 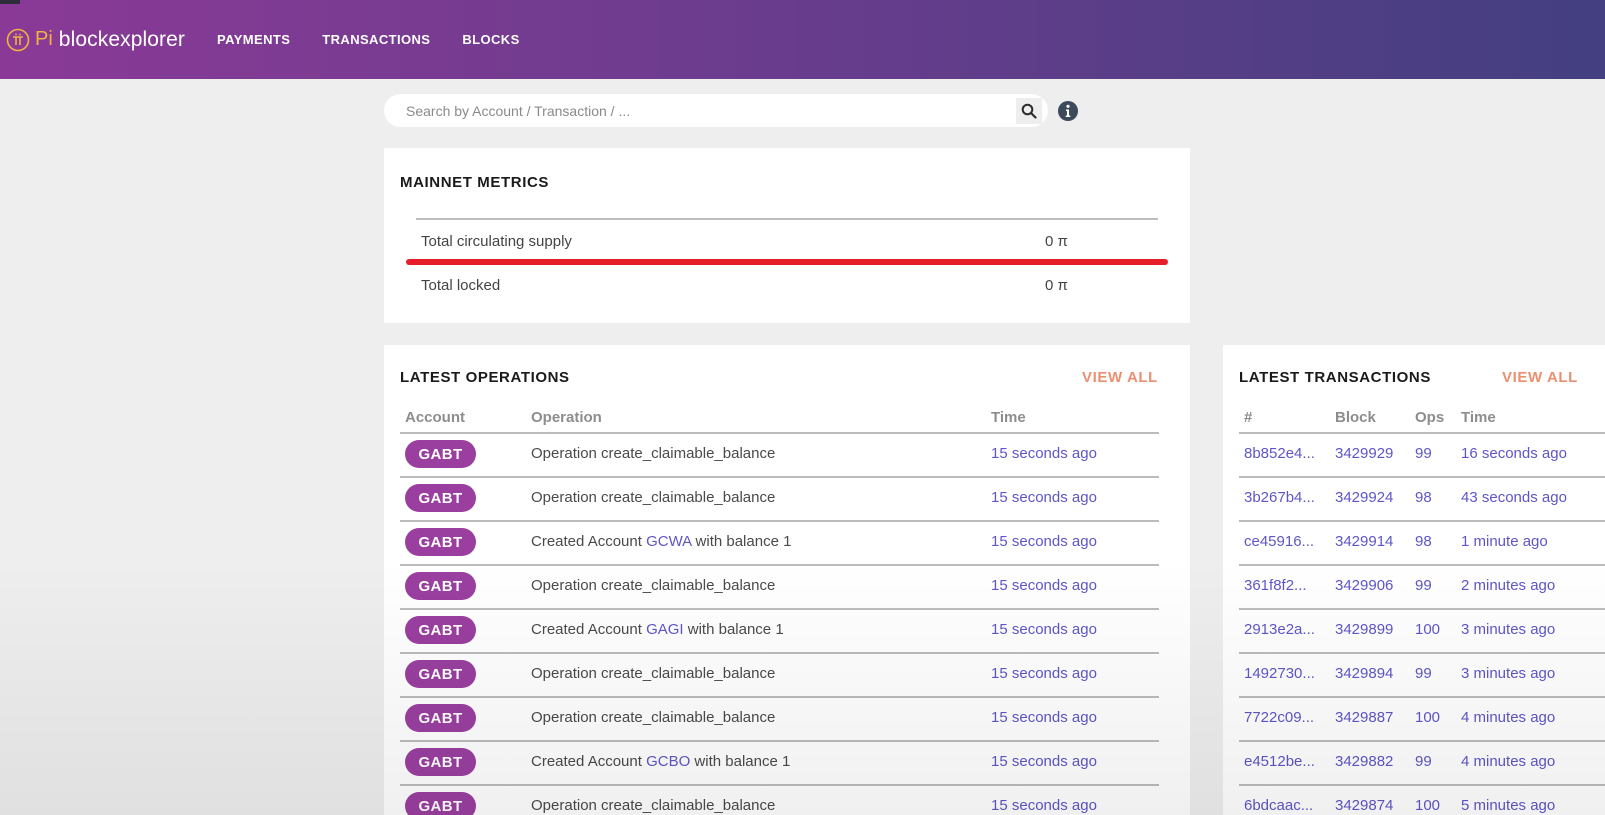 I want to click on nav-blocks: BLOCKS, so click(x=490, y=39).